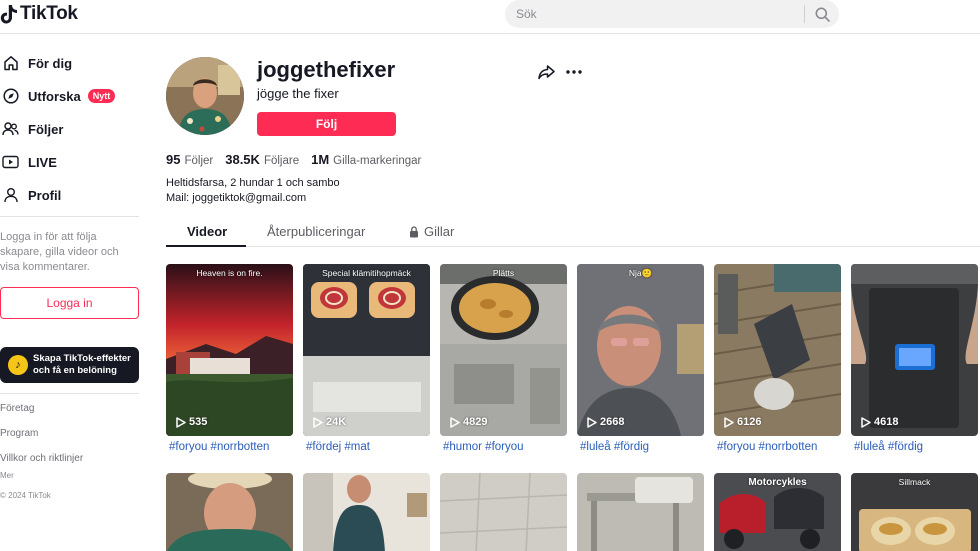  I want to click on video-thumbnail: Plätts 4829, so click(503, 350).